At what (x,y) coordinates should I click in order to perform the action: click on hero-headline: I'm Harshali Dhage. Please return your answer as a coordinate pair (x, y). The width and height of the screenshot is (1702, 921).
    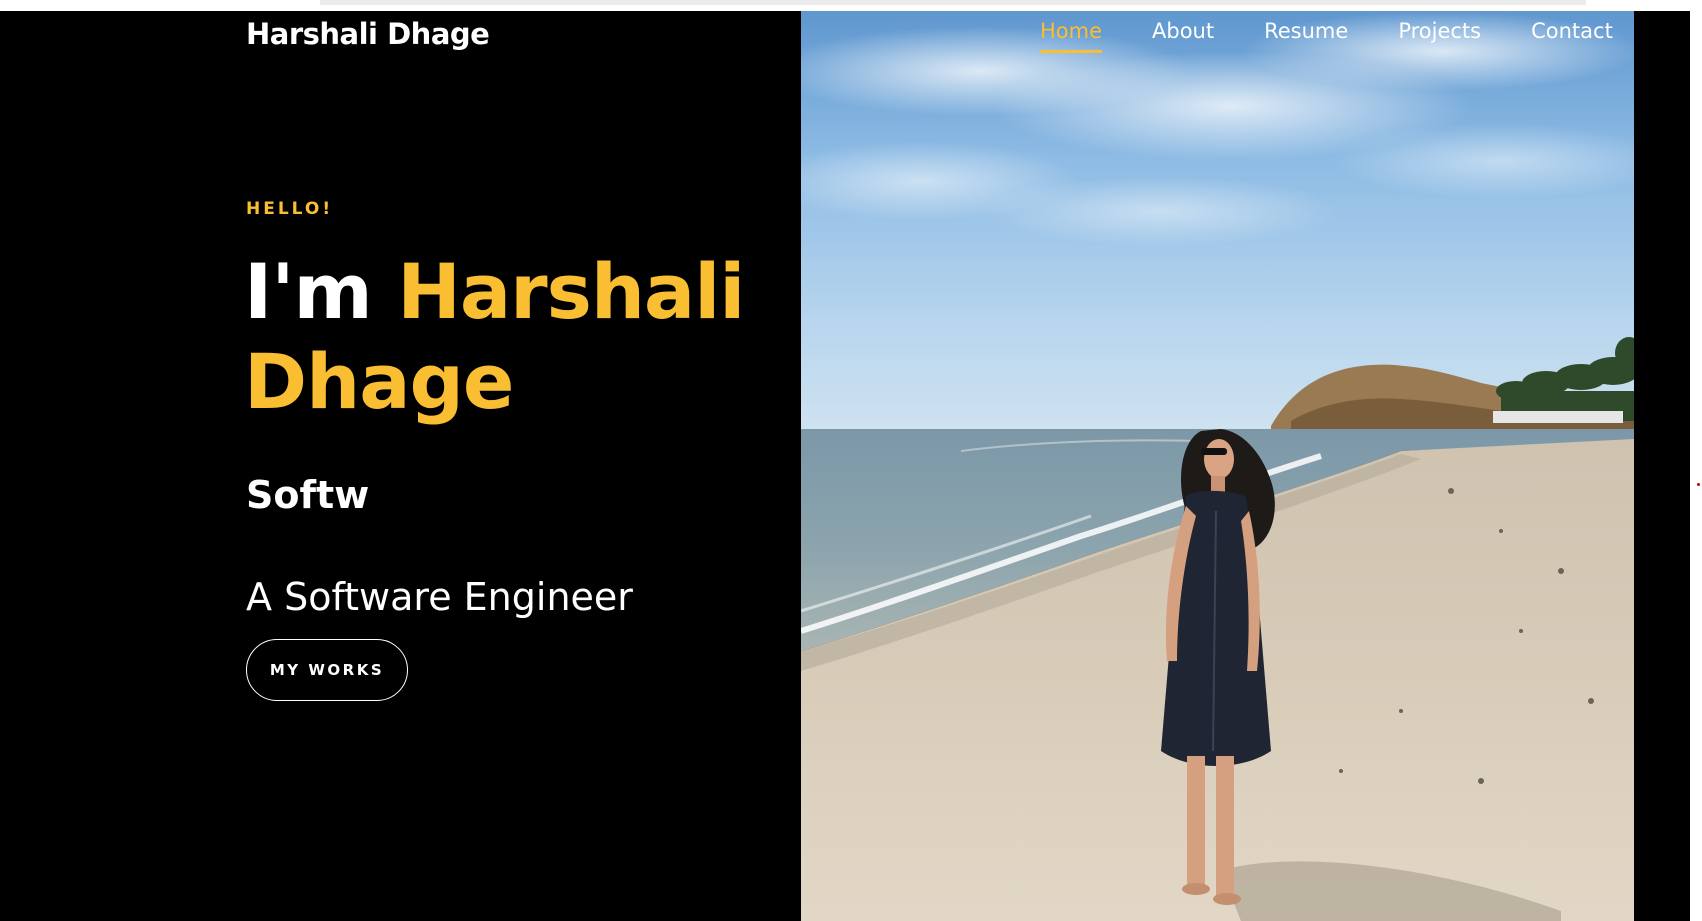
    Looking at the image, I should click on (504, 337).